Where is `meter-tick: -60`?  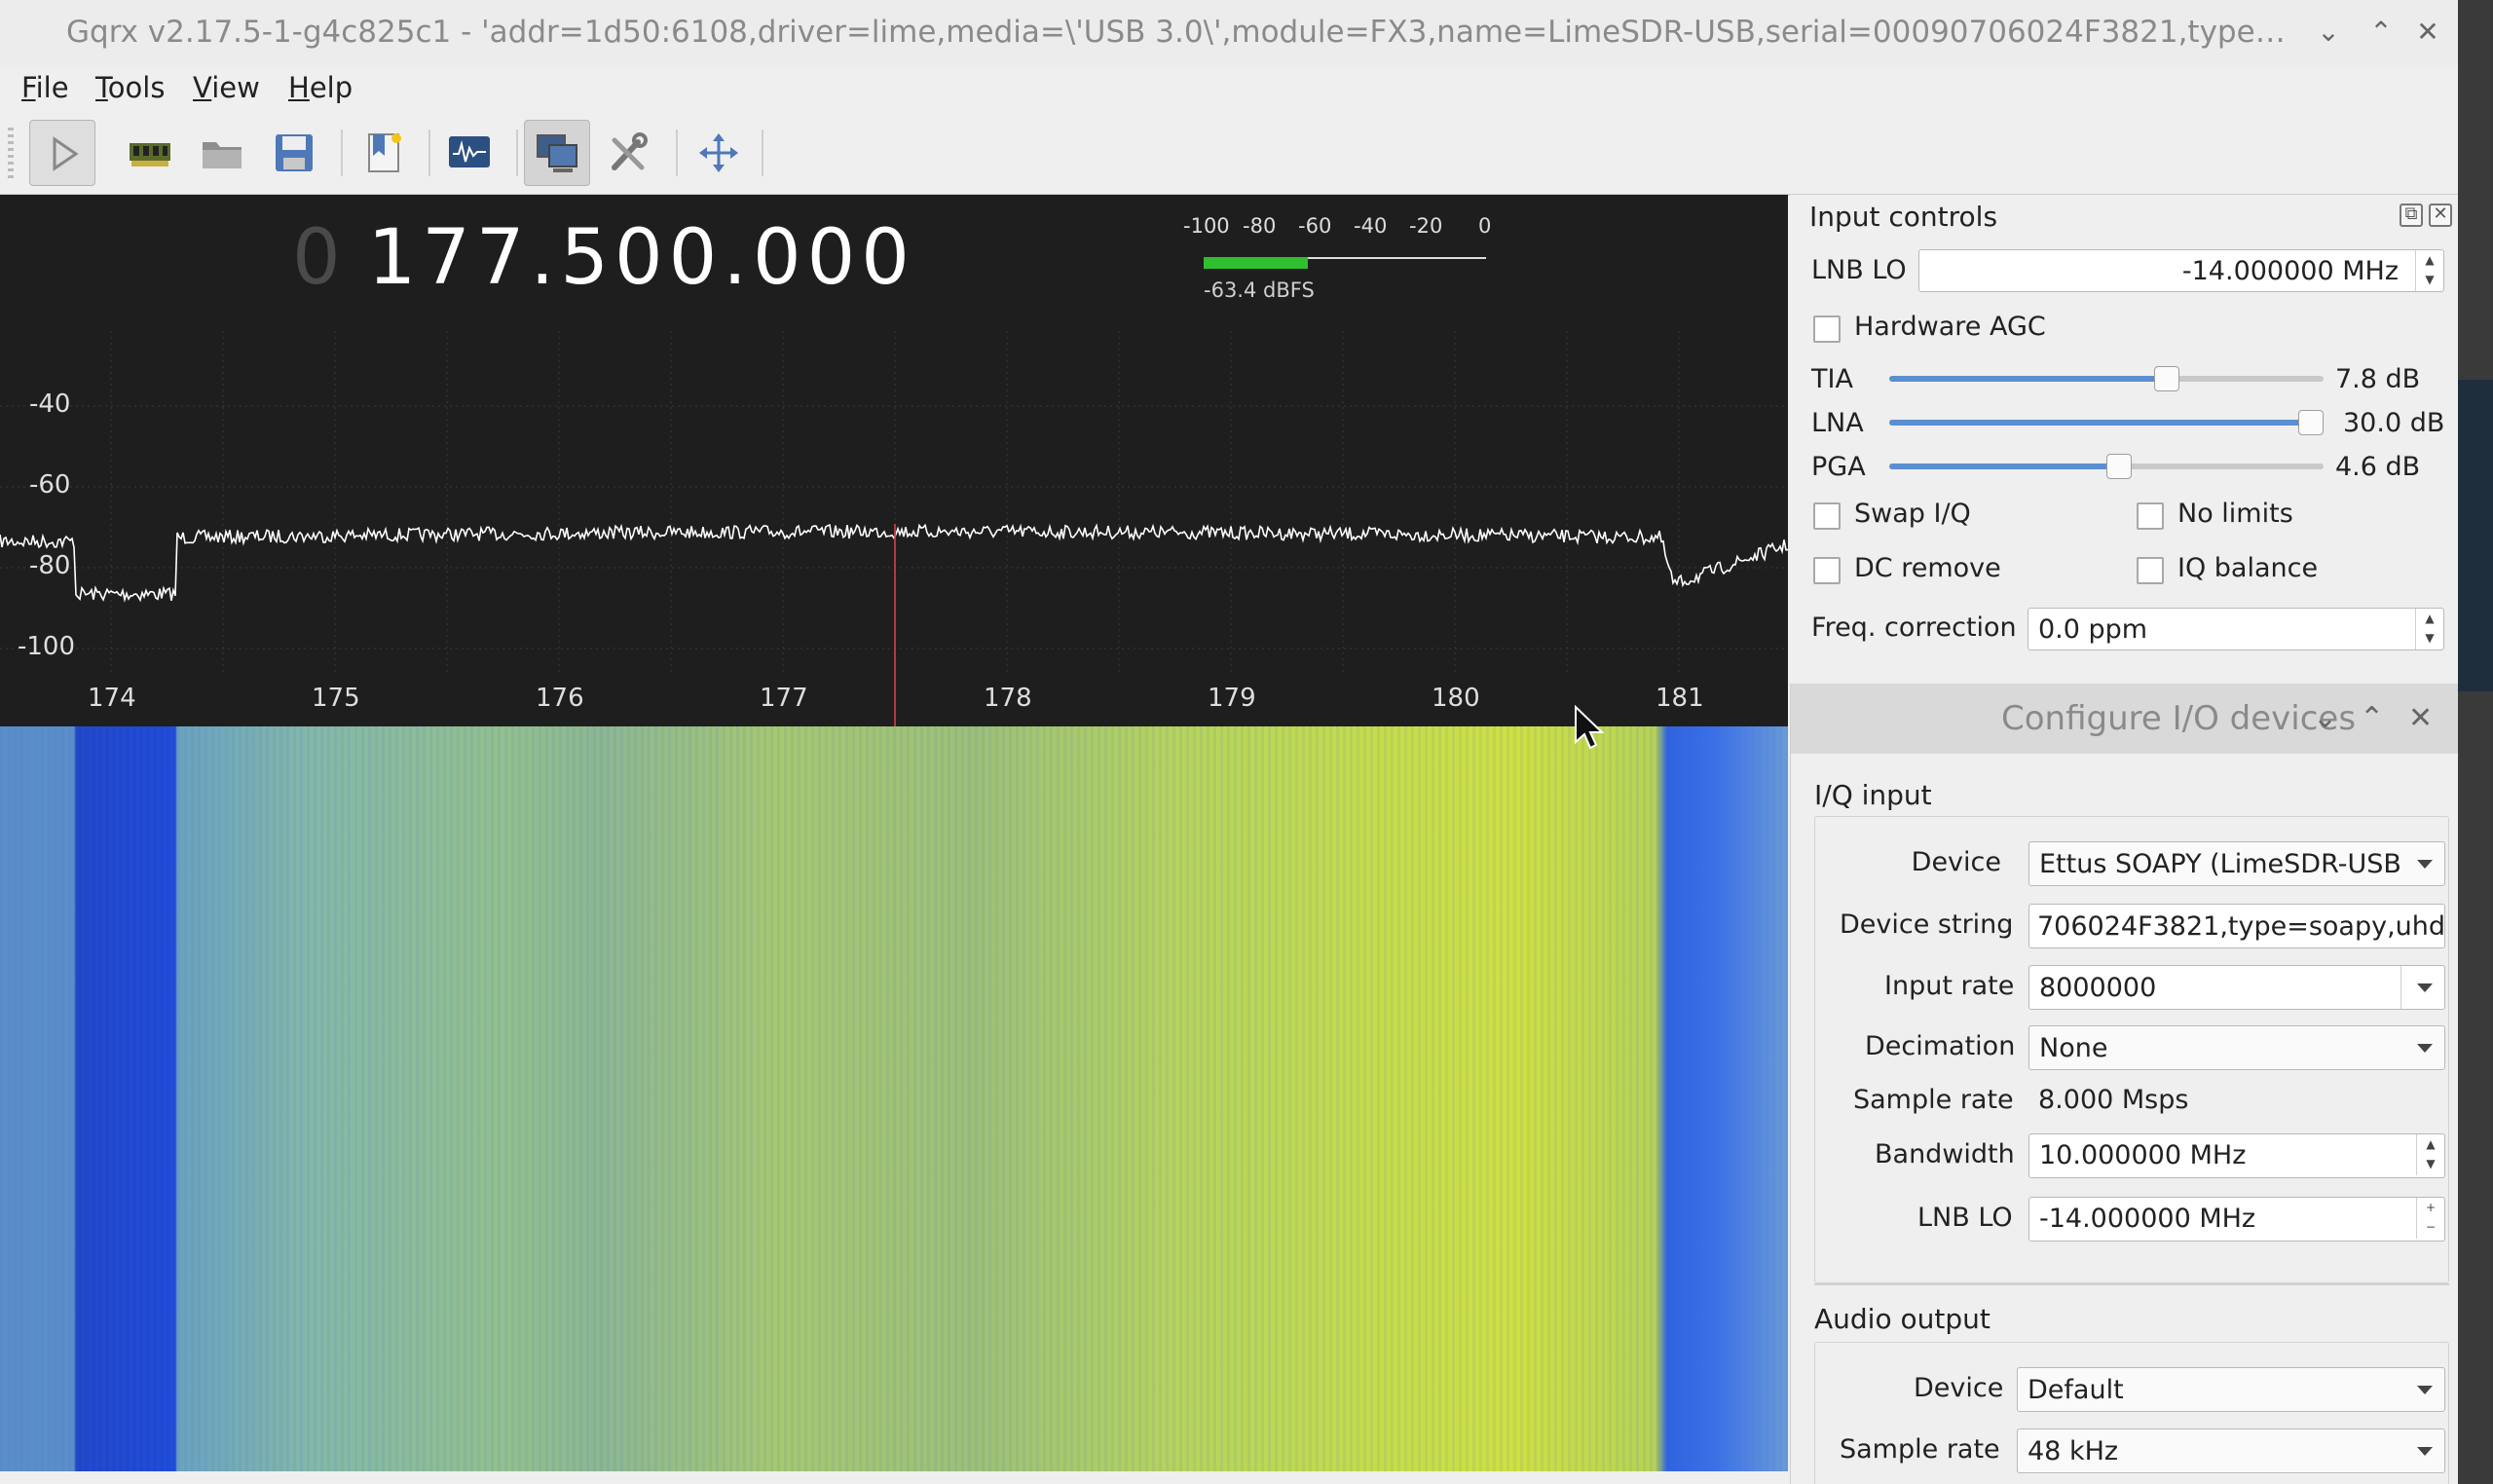
meter-tick: -60 is located at coordinates (1315, 226).